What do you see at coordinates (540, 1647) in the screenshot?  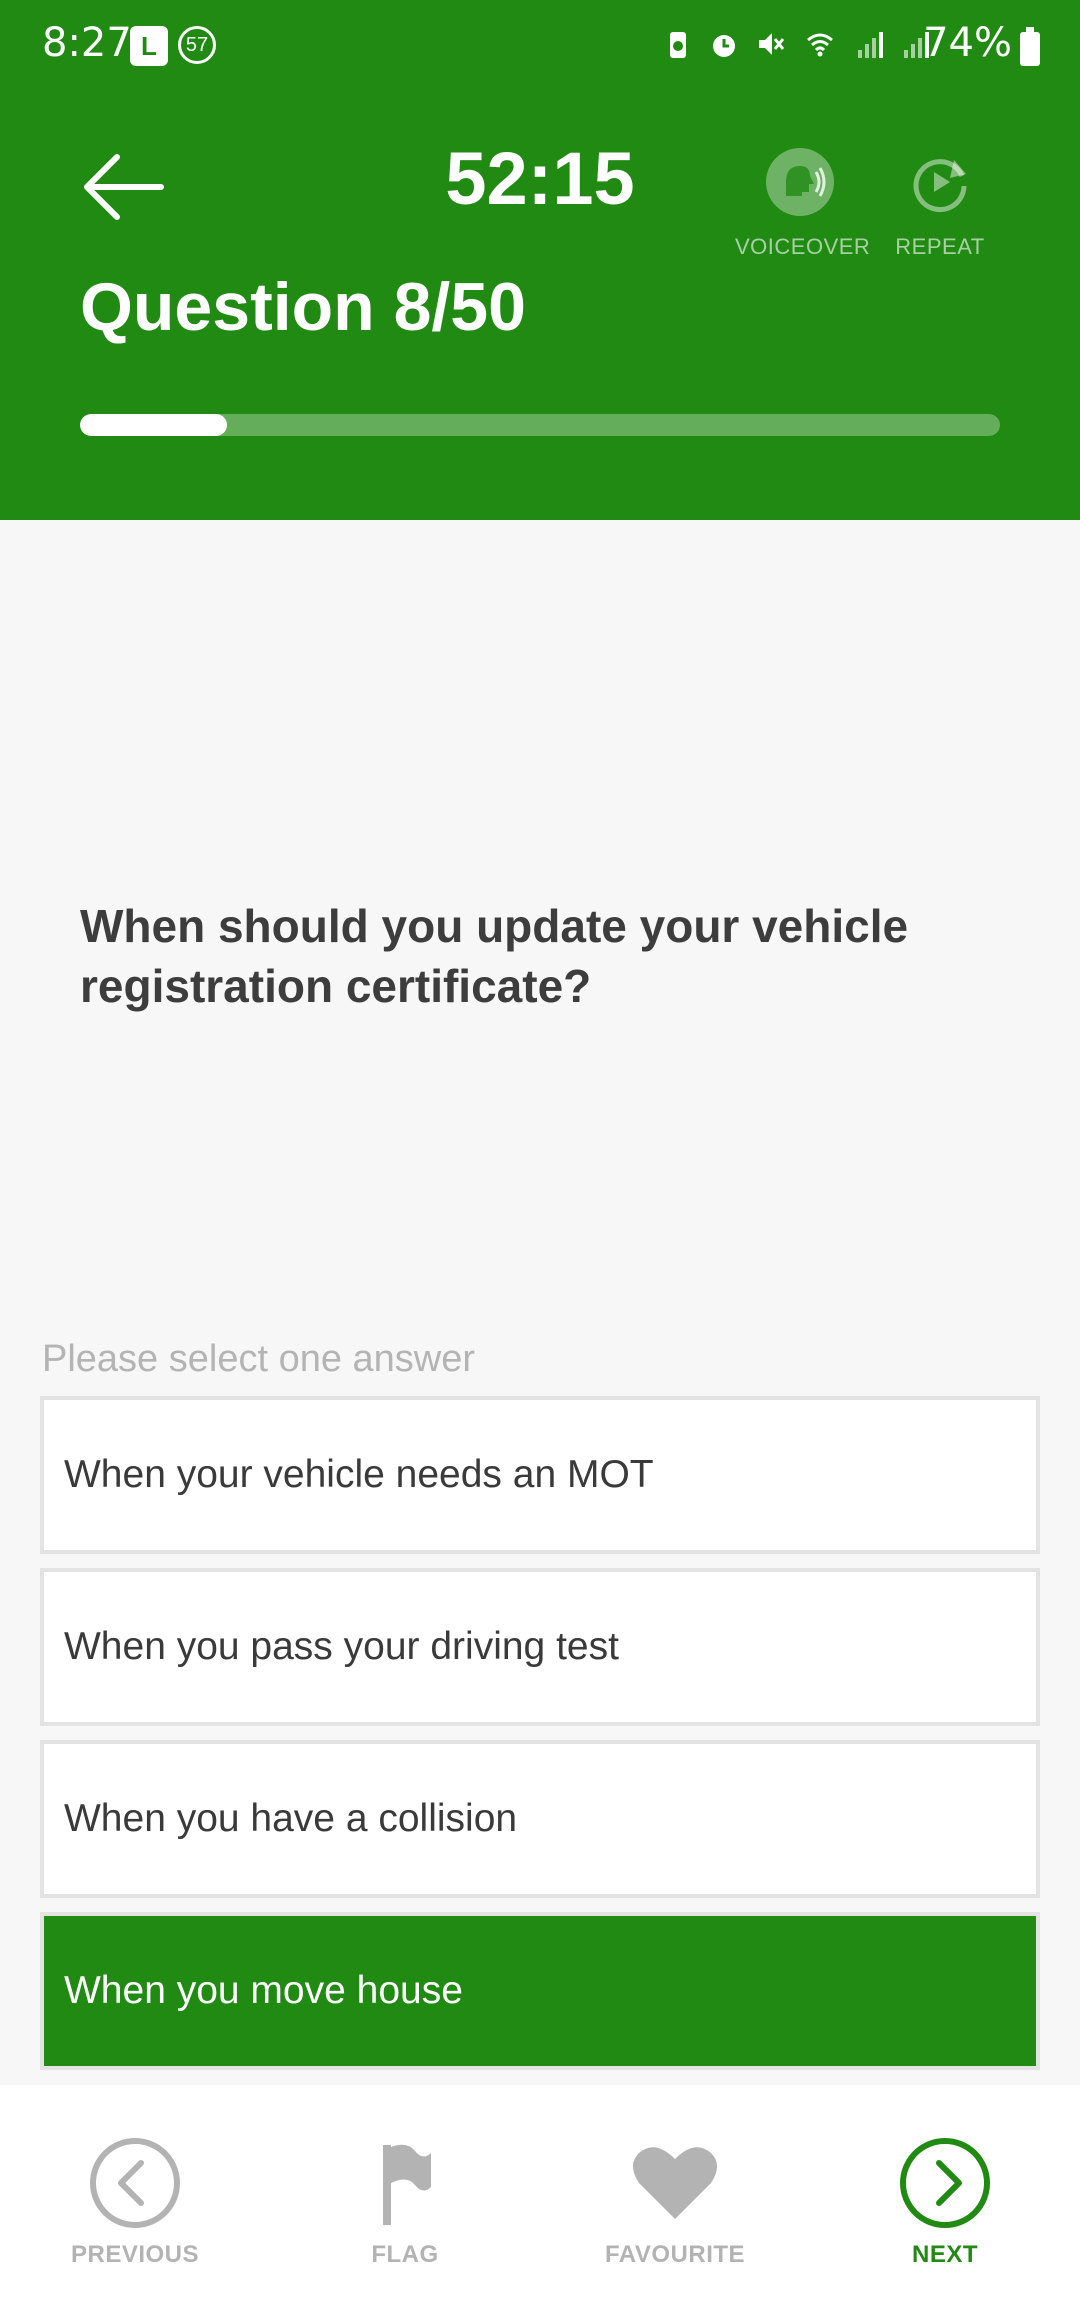 I see `answer-option: When you pass your driving test` at bounding box center [540, 1647].